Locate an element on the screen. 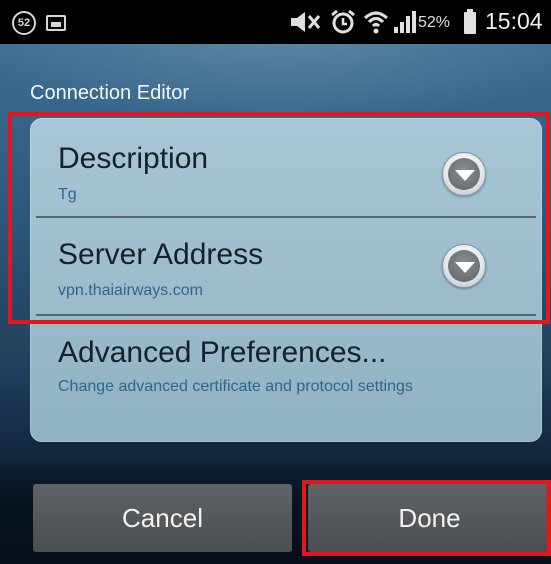 This screenshot has height=564, width=551. signal-icon is located at coordinates (405, 22).